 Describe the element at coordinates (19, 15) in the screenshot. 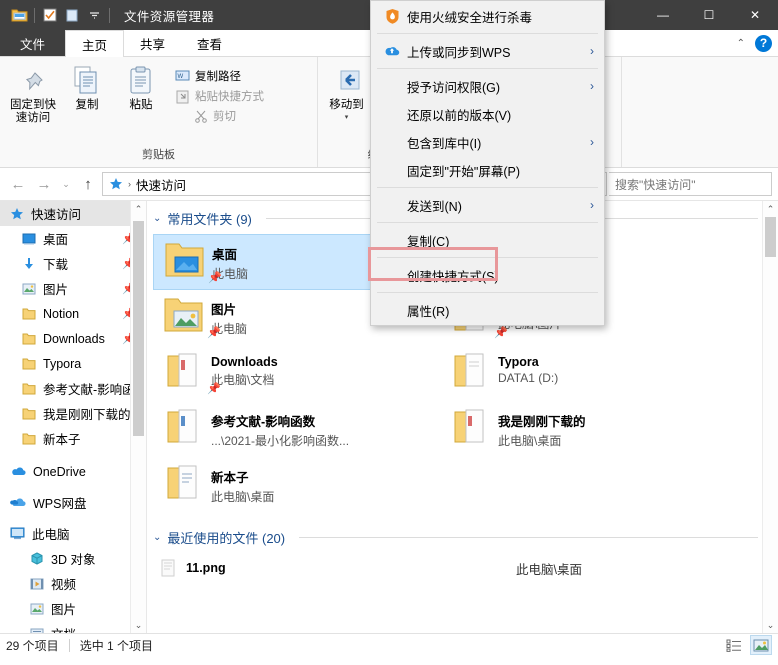

I see `explorer-icon` at that location.